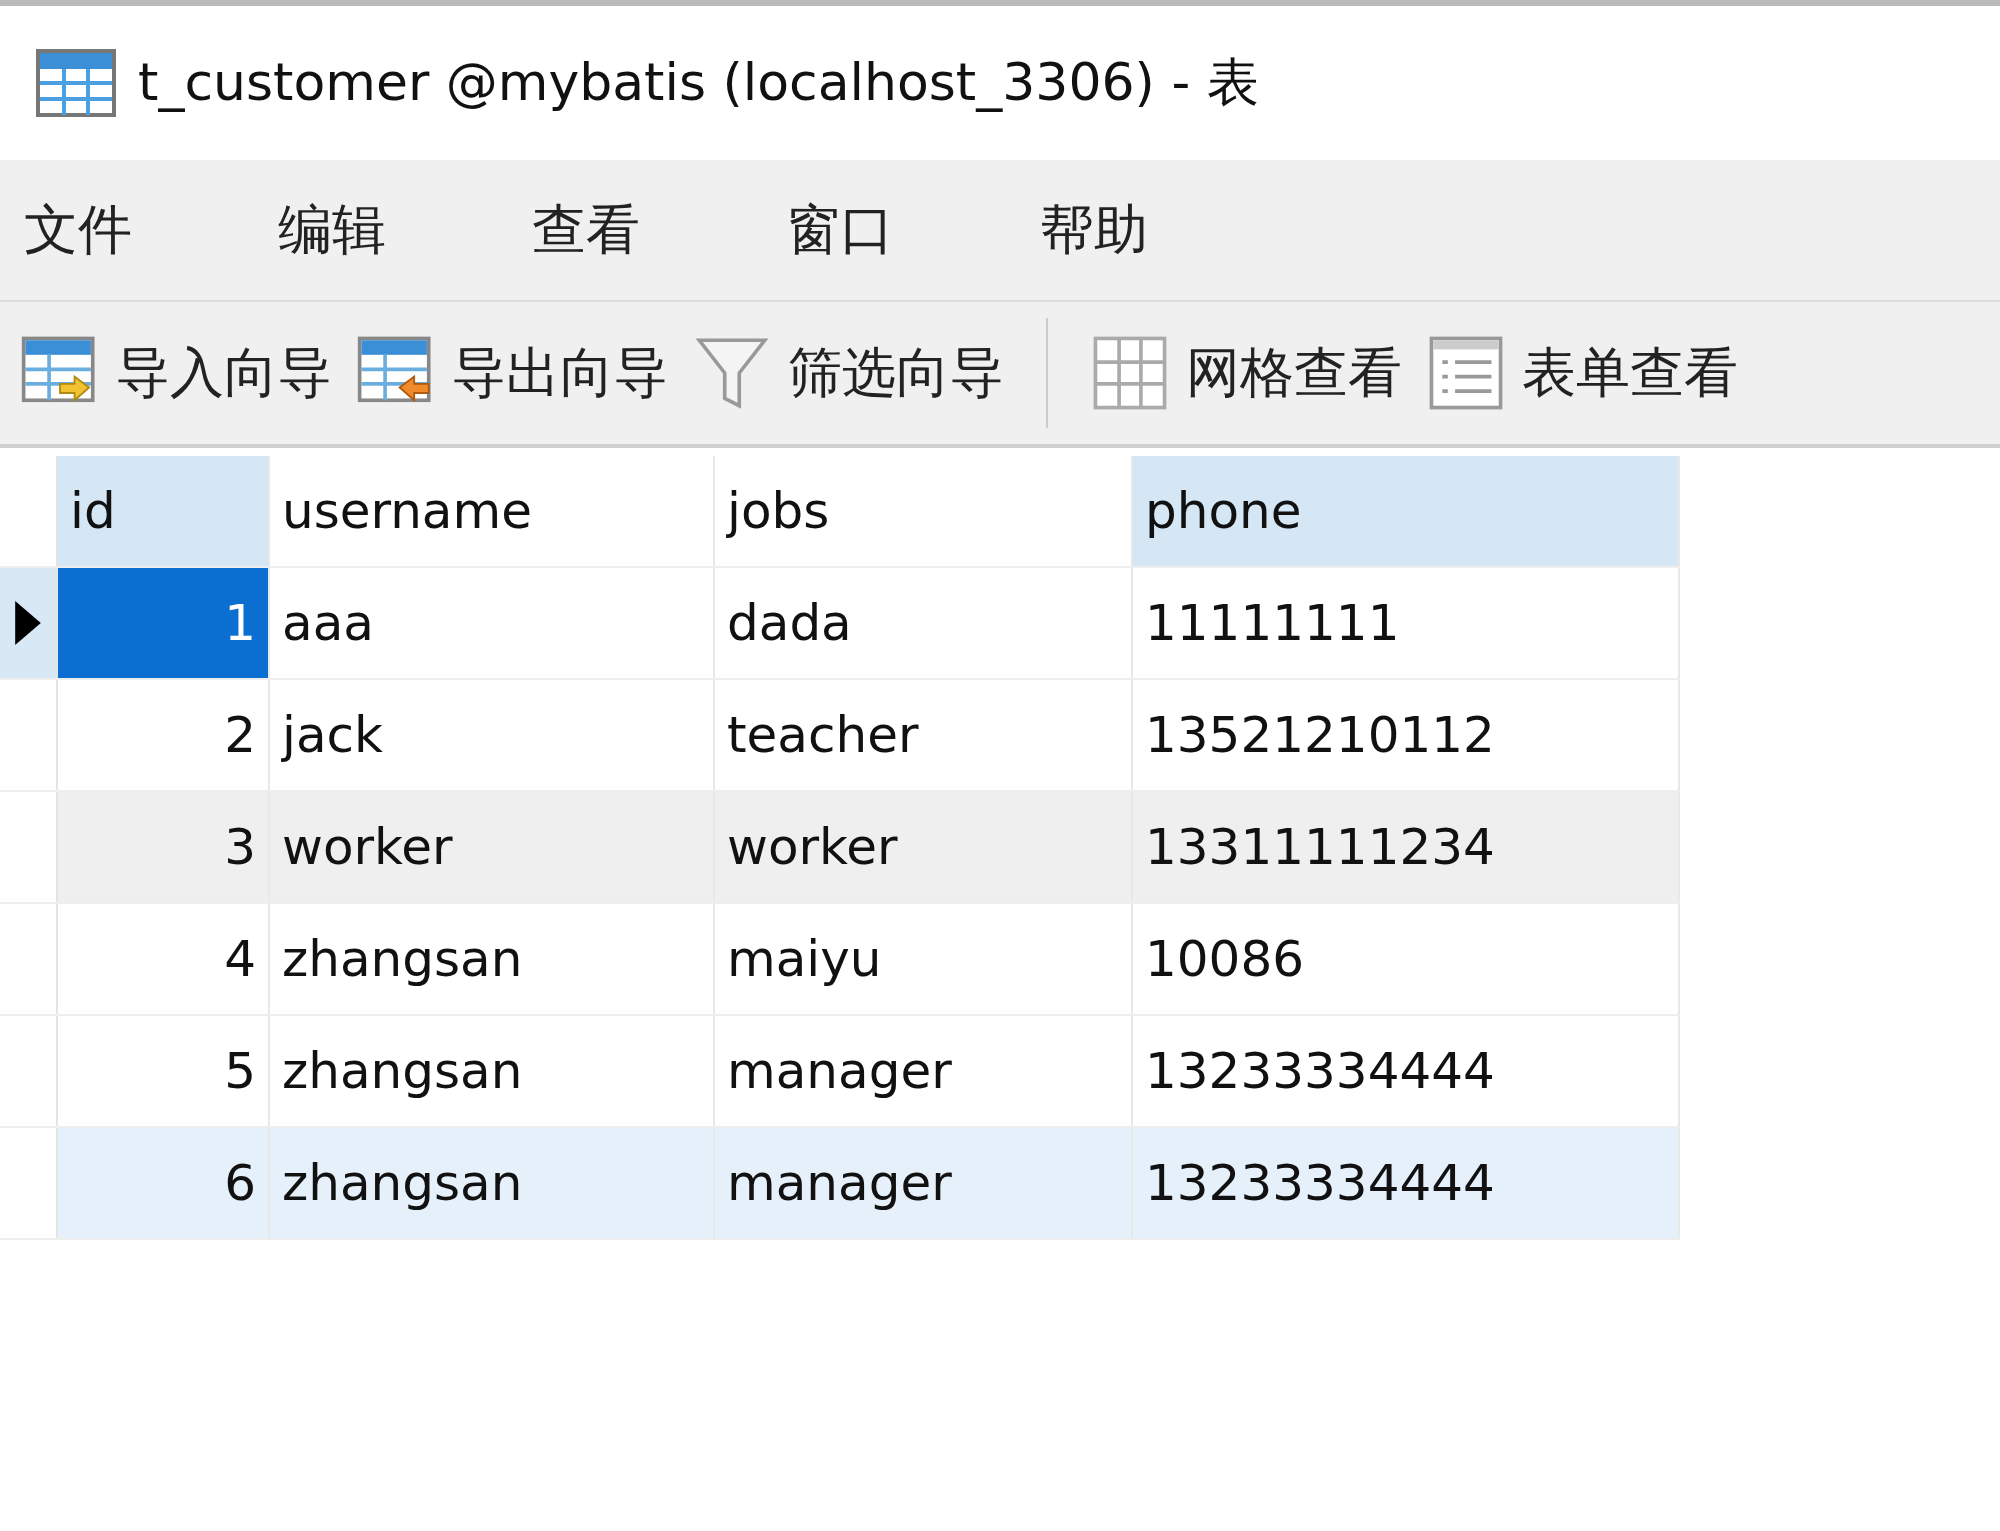 This screenshot has height=1531, width=2000. Describe the element at coordinates (659, 230) in the screenshot. I see `menu-item: 查看` at that location.